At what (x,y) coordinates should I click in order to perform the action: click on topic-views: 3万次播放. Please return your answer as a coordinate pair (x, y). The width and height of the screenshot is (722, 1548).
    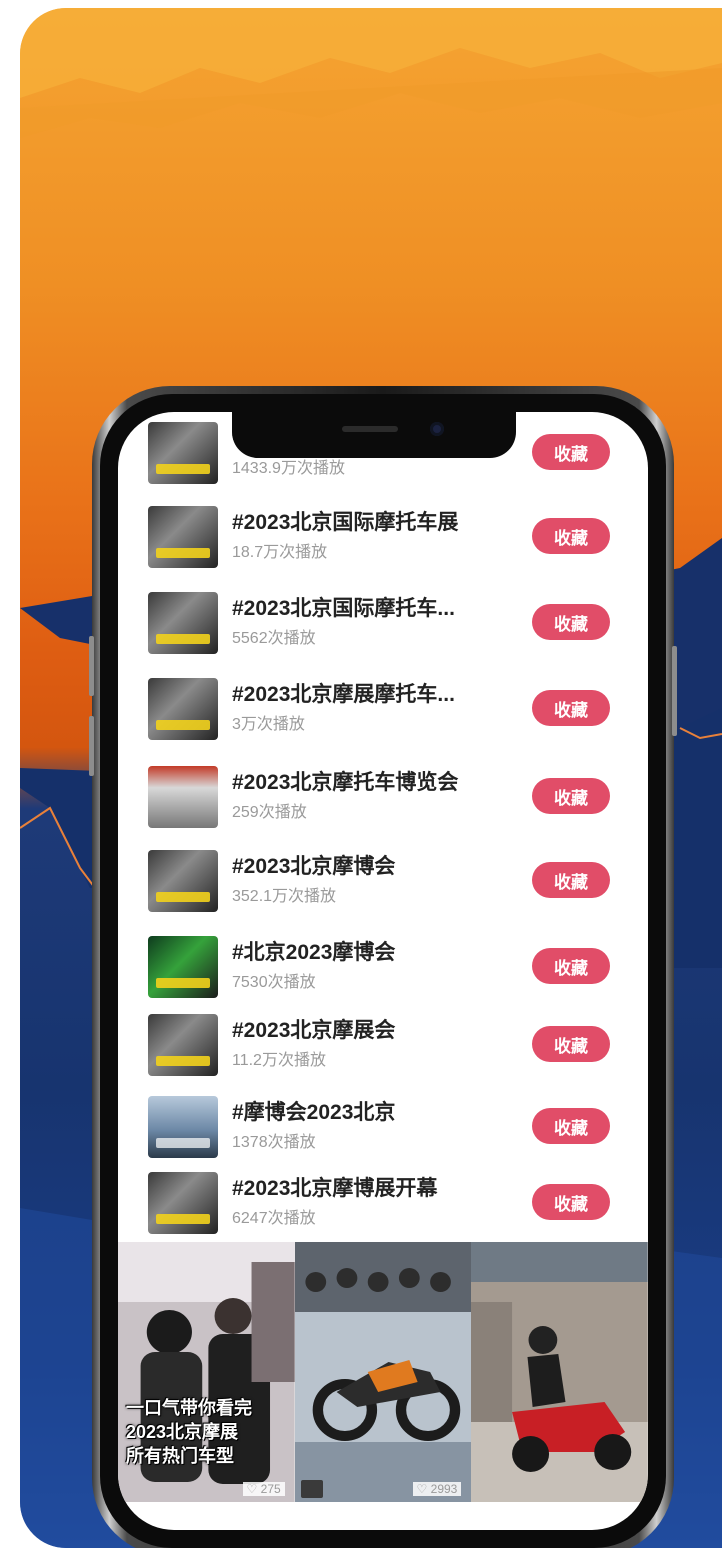
    Looking at the image, I should click on (268, 724).